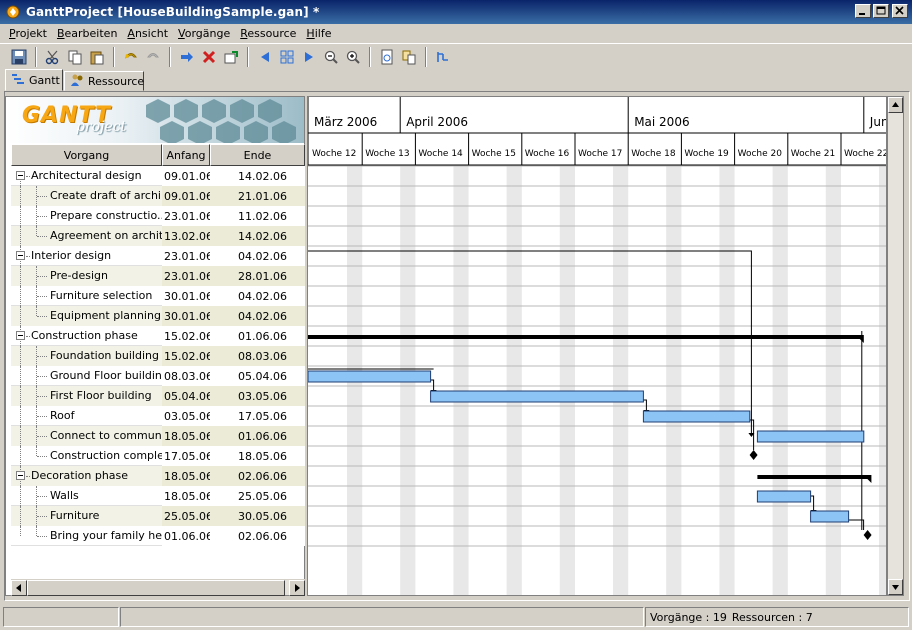 Image resolution: width=912 pixels, height=630 pixels. What do you see at coordinates (257, 356) in the screenshot?
I see `task-end-date: 08.03.06` at bounding box center [257, 356].